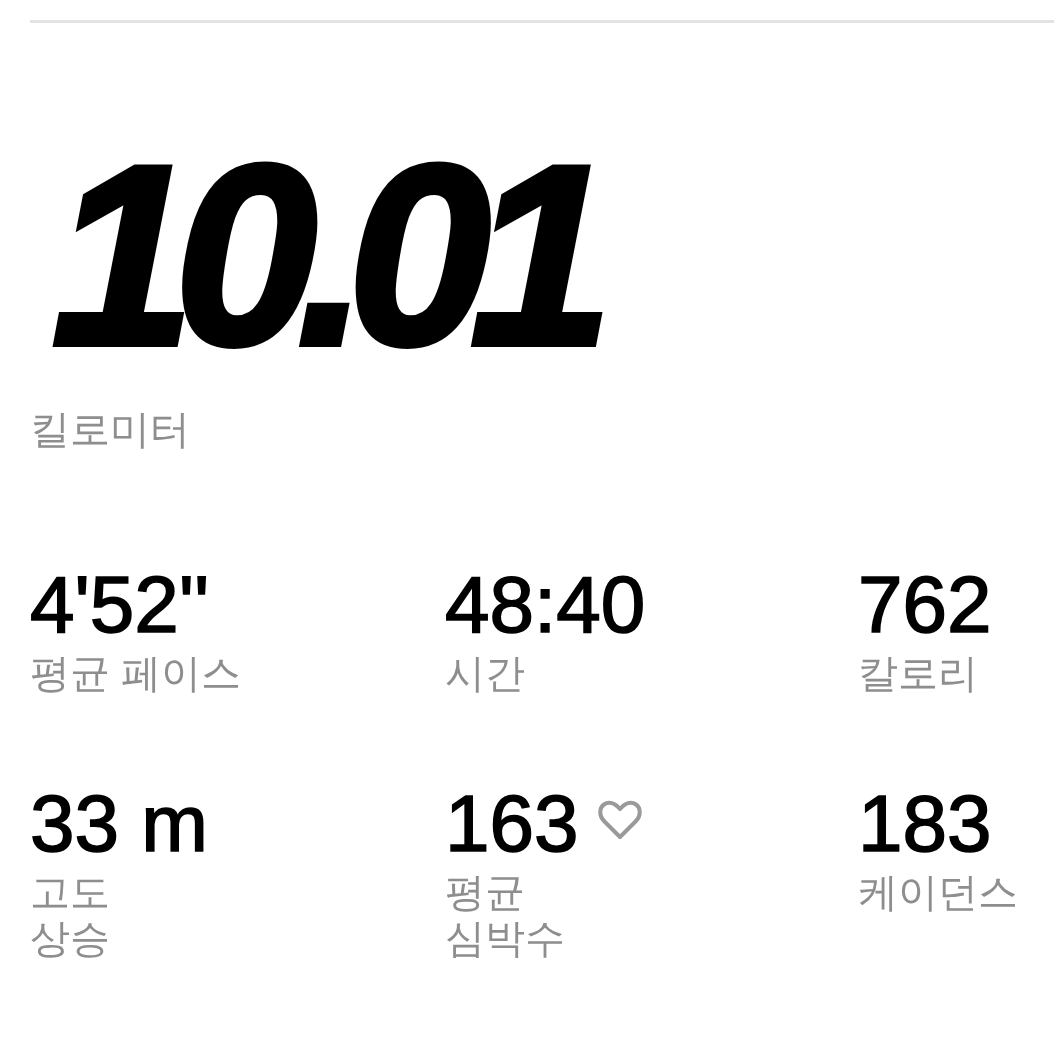 This screenshot has width=1054, height=1054. I want to click on stat-value: 163, so click(512, 824).